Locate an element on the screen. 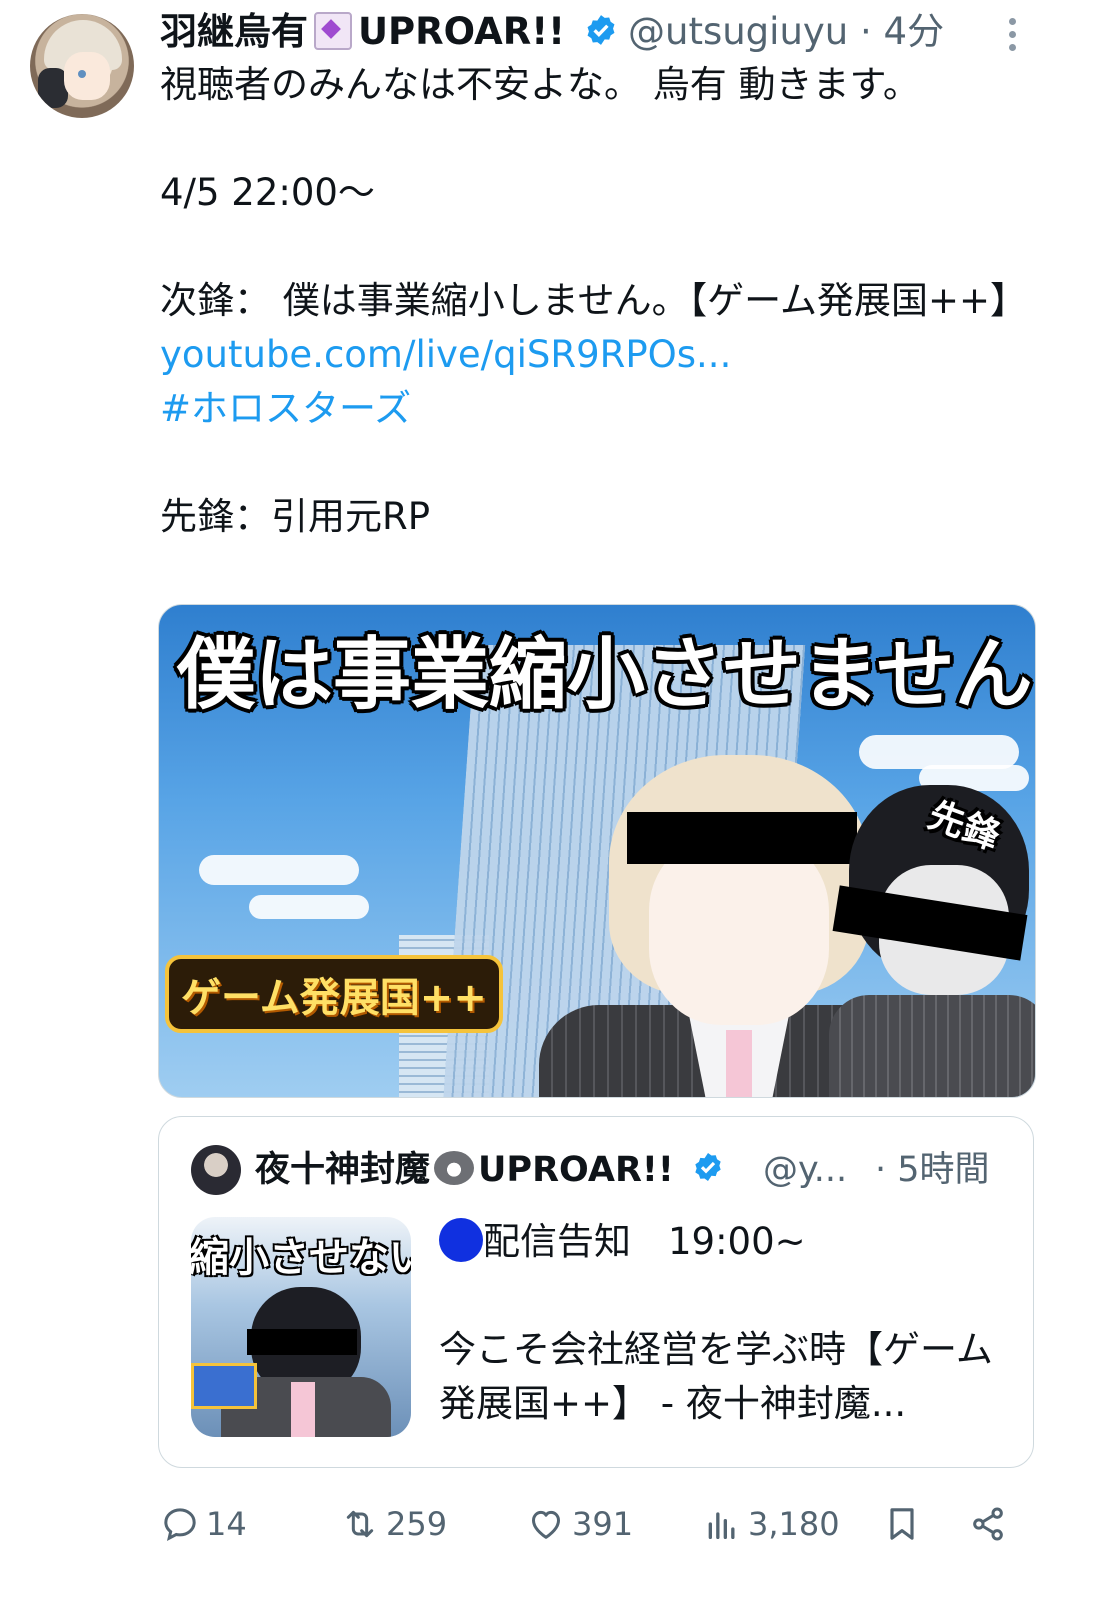  quote-author-avatar is located at coordinates (216, 1170).